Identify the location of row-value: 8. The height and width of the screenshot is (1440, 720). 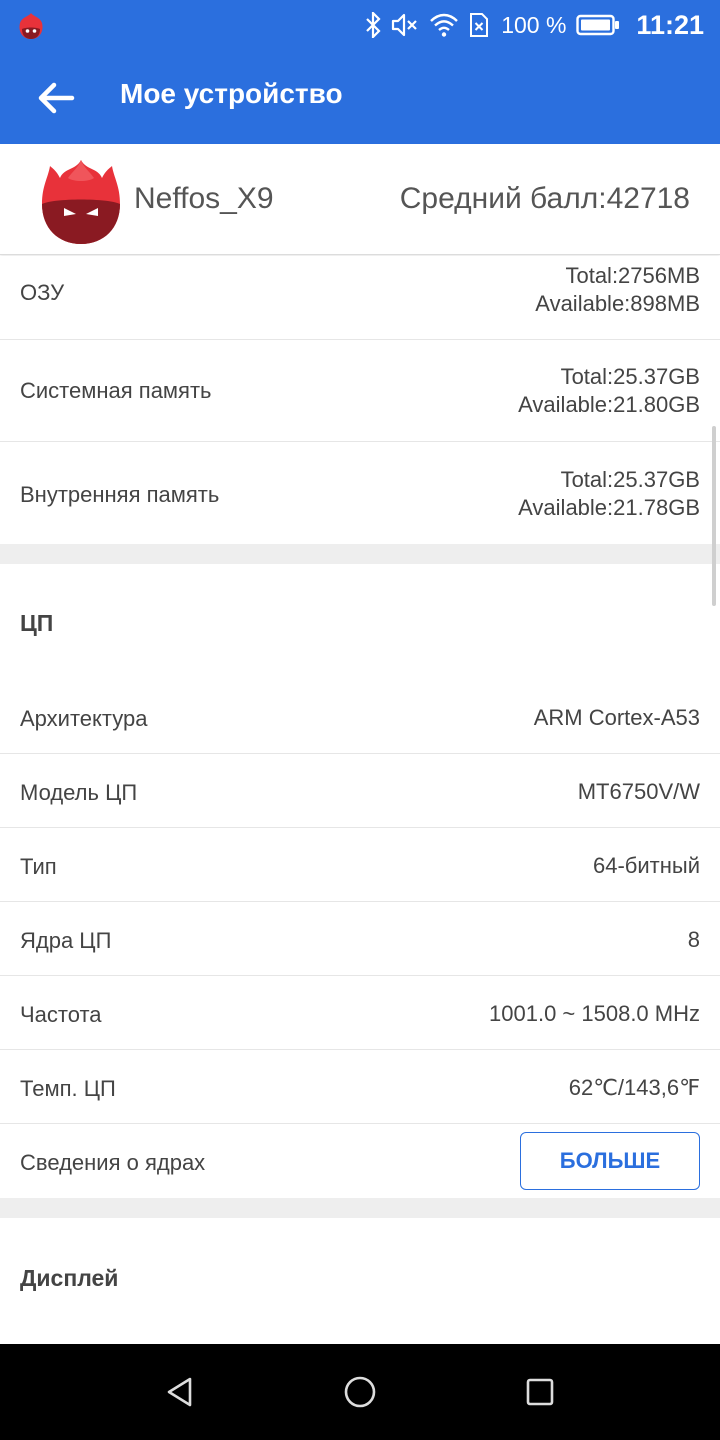
(693, 939).